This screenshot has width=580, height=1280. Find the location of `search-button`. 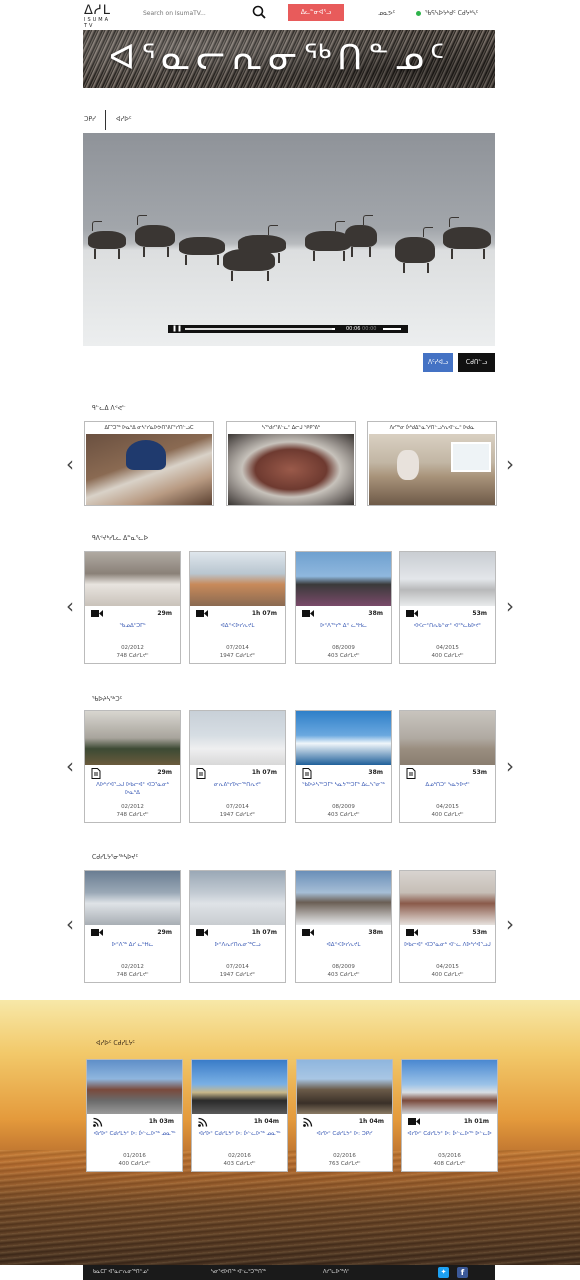

search-button is located at coordinates (259, 12).